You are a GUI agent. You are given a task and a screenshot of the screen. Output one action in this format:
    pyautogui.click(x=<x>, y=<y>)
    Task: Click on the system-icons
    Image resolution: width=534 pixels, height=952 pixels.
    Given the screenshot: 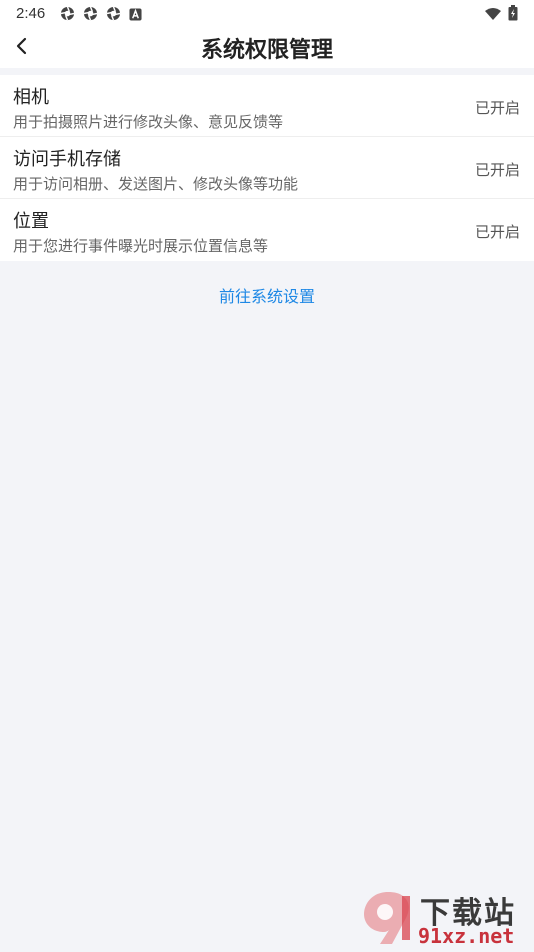 What is the action you would take?
    pyautogui.click(x=501, y=15)
    